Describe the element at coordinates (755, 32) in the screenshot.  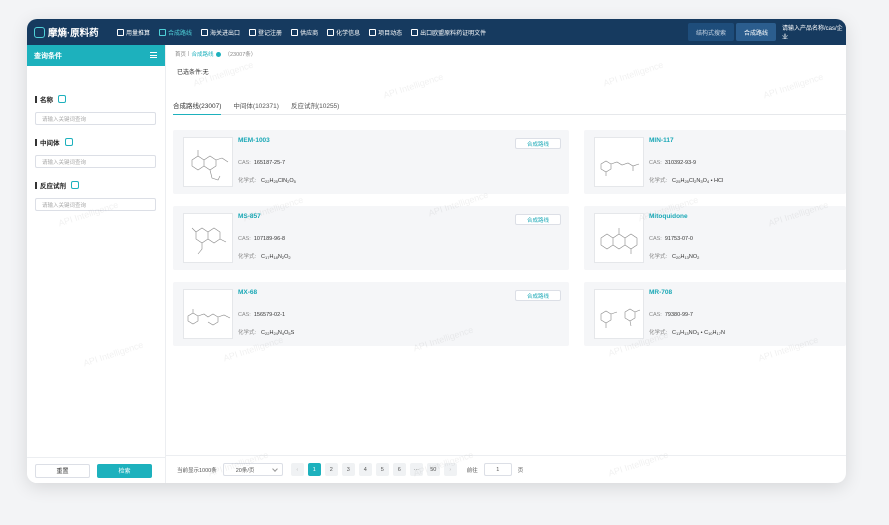
I see `route-search-tab: 合成路线` at that location.